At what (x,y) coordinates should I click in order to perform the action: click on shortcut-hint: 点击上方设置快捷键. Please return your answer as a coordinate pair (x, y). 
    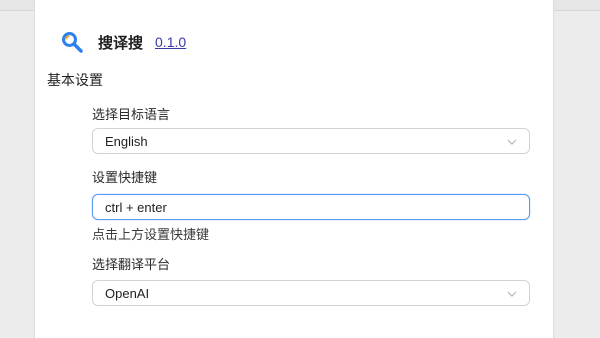
    Looking at the image, I should click on (151, 234).